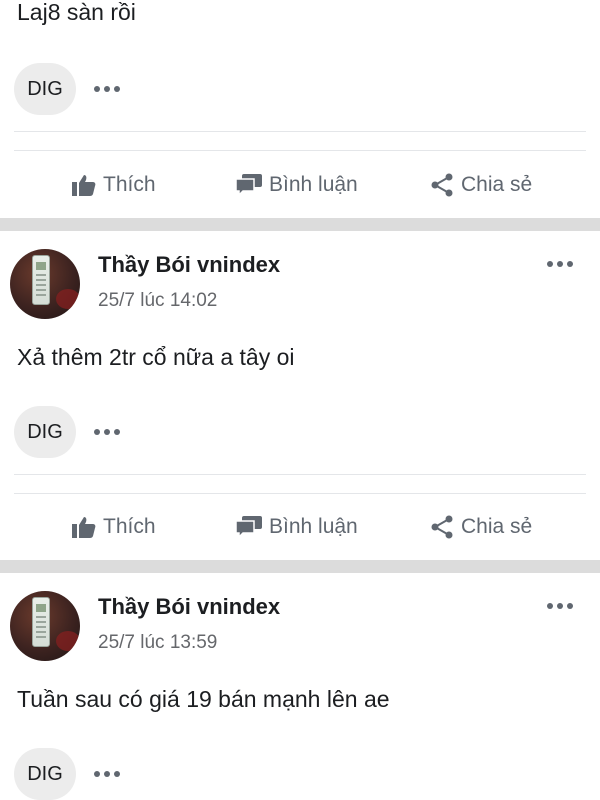 Image resolution: width=600 pixels, height=800 pixels. What do you see at coordinates (157, 643) in the screenshot?
I see `timestamp: 25/7 lúc 13:59` at bounding box center [157, 643].